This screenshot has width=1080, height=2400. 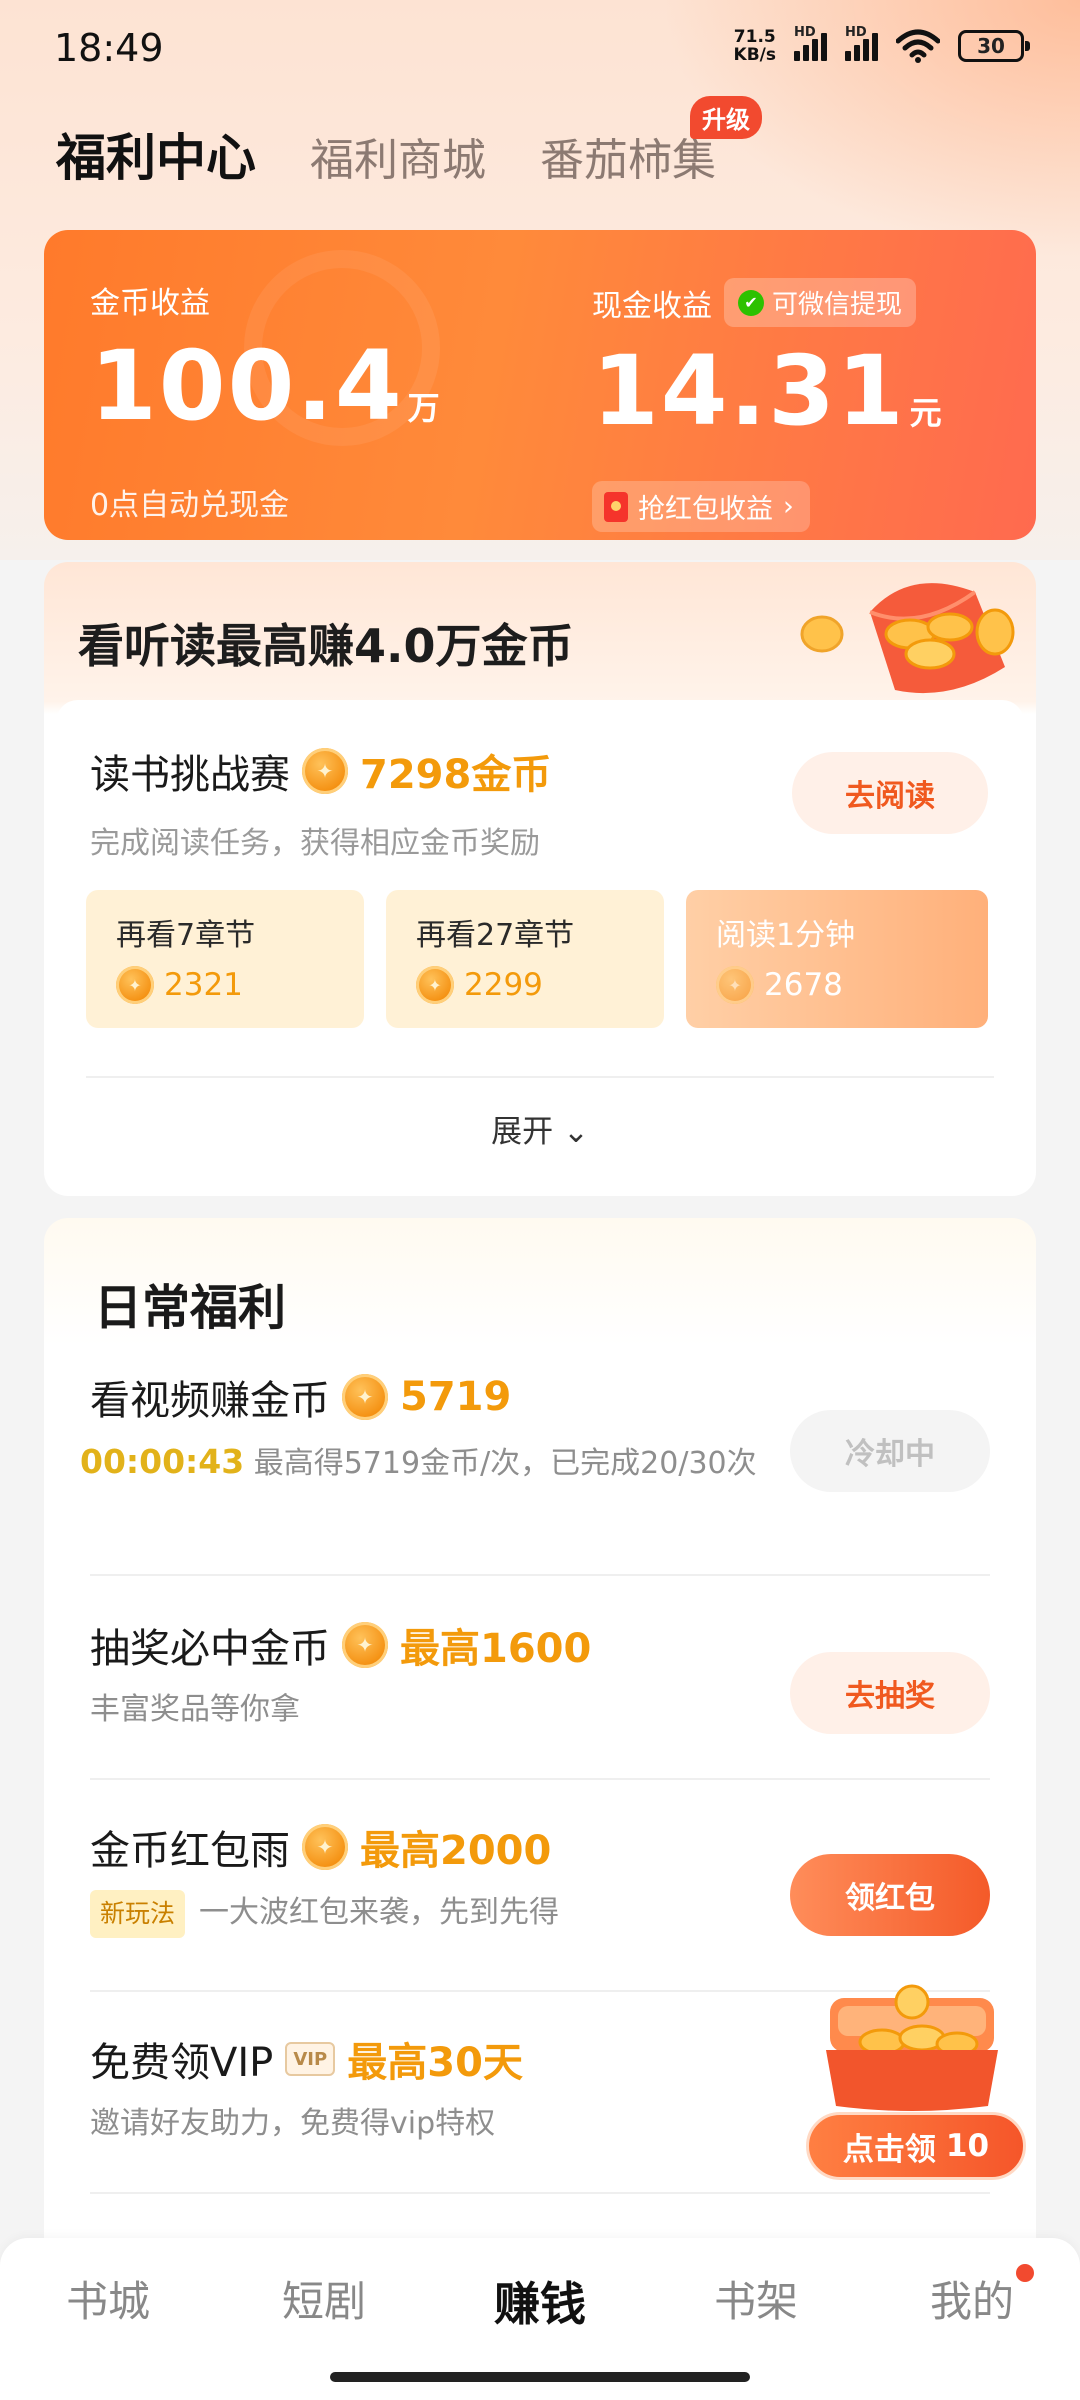 I want to click on task-red-envelope-rain-desc: 新玩法 一大波红包来袭，先到先得, so click(x=324, y=1914).